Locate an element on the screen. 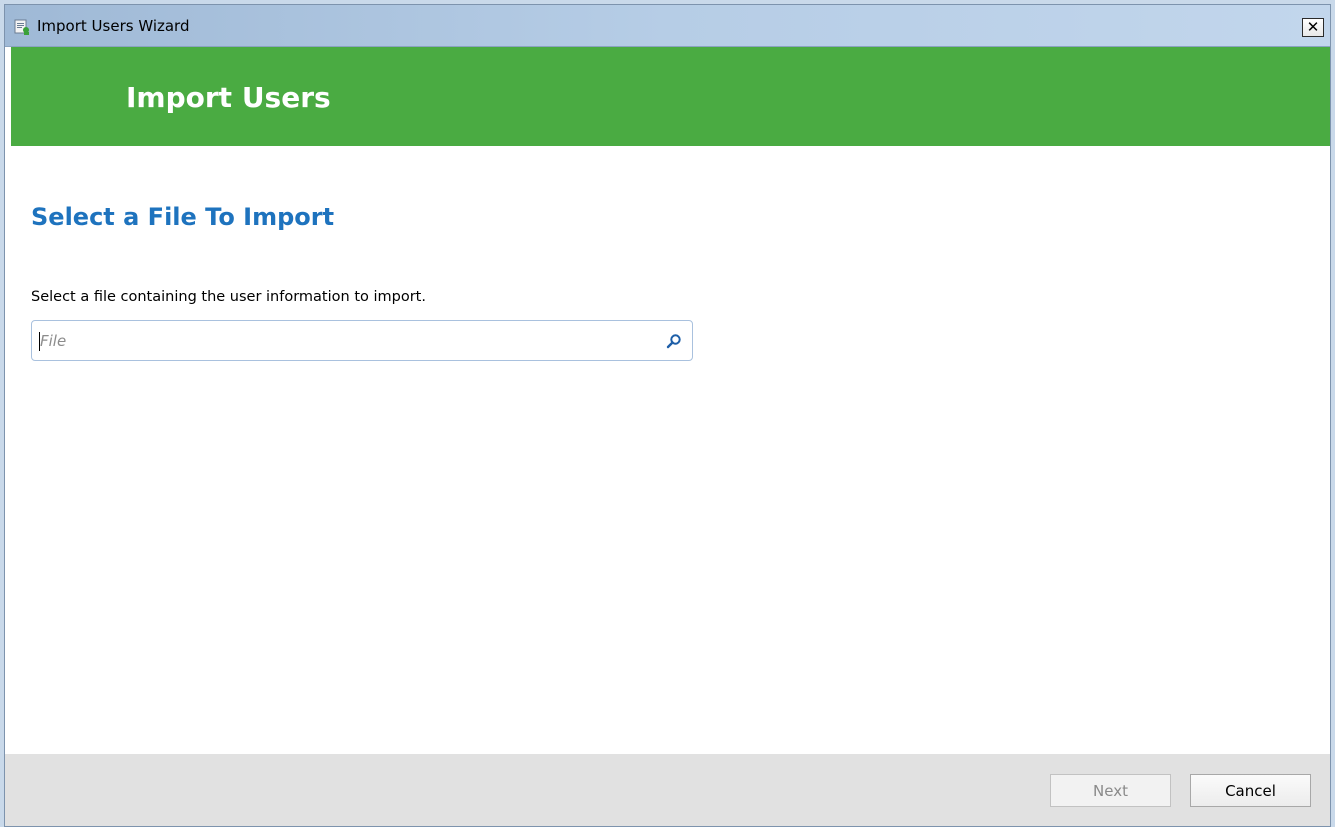 Image resolution: width=1335 pixels, height=827 pixels. text-caret is located at coordinates (39, 341).